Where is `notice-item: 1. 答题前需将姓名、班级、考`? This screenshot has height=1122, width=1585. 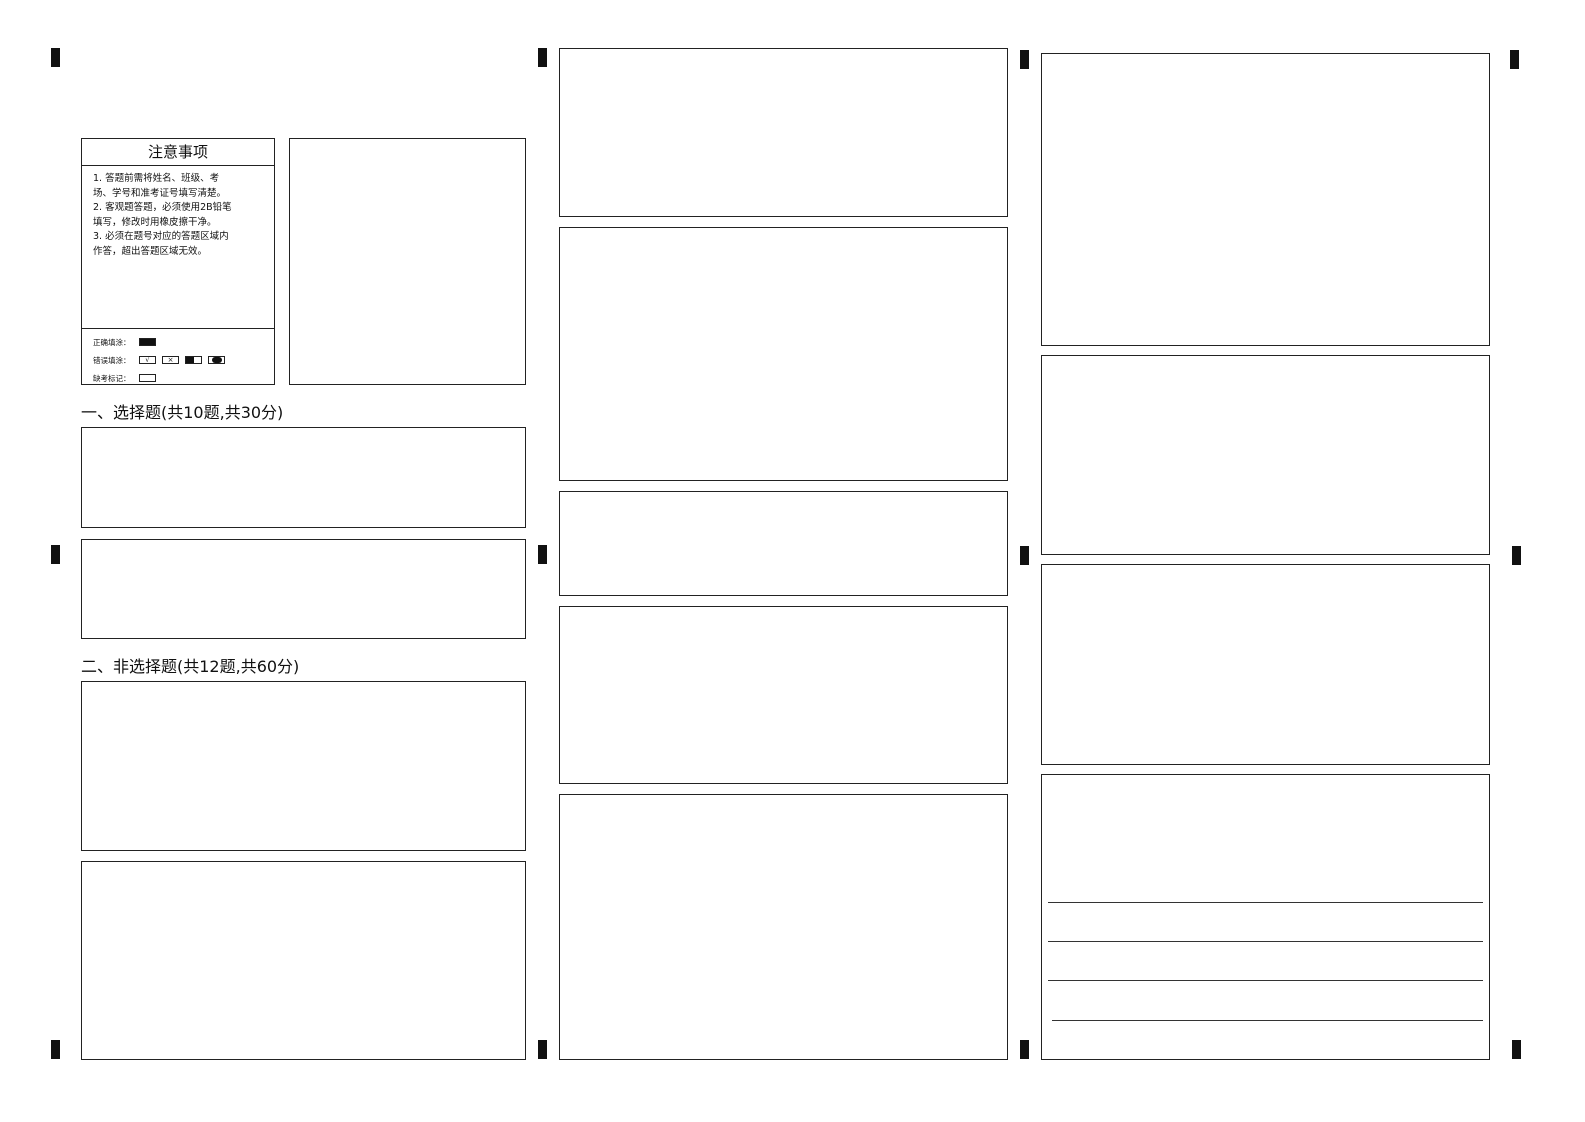 notice-item: 1. 答题前需将姓名、班级、考 is located at coordinates (156, 178).